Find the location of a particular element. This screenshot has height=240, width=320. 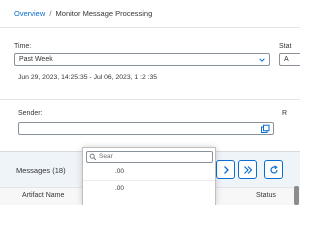

refresh-button is located at coordinates (273, 169).